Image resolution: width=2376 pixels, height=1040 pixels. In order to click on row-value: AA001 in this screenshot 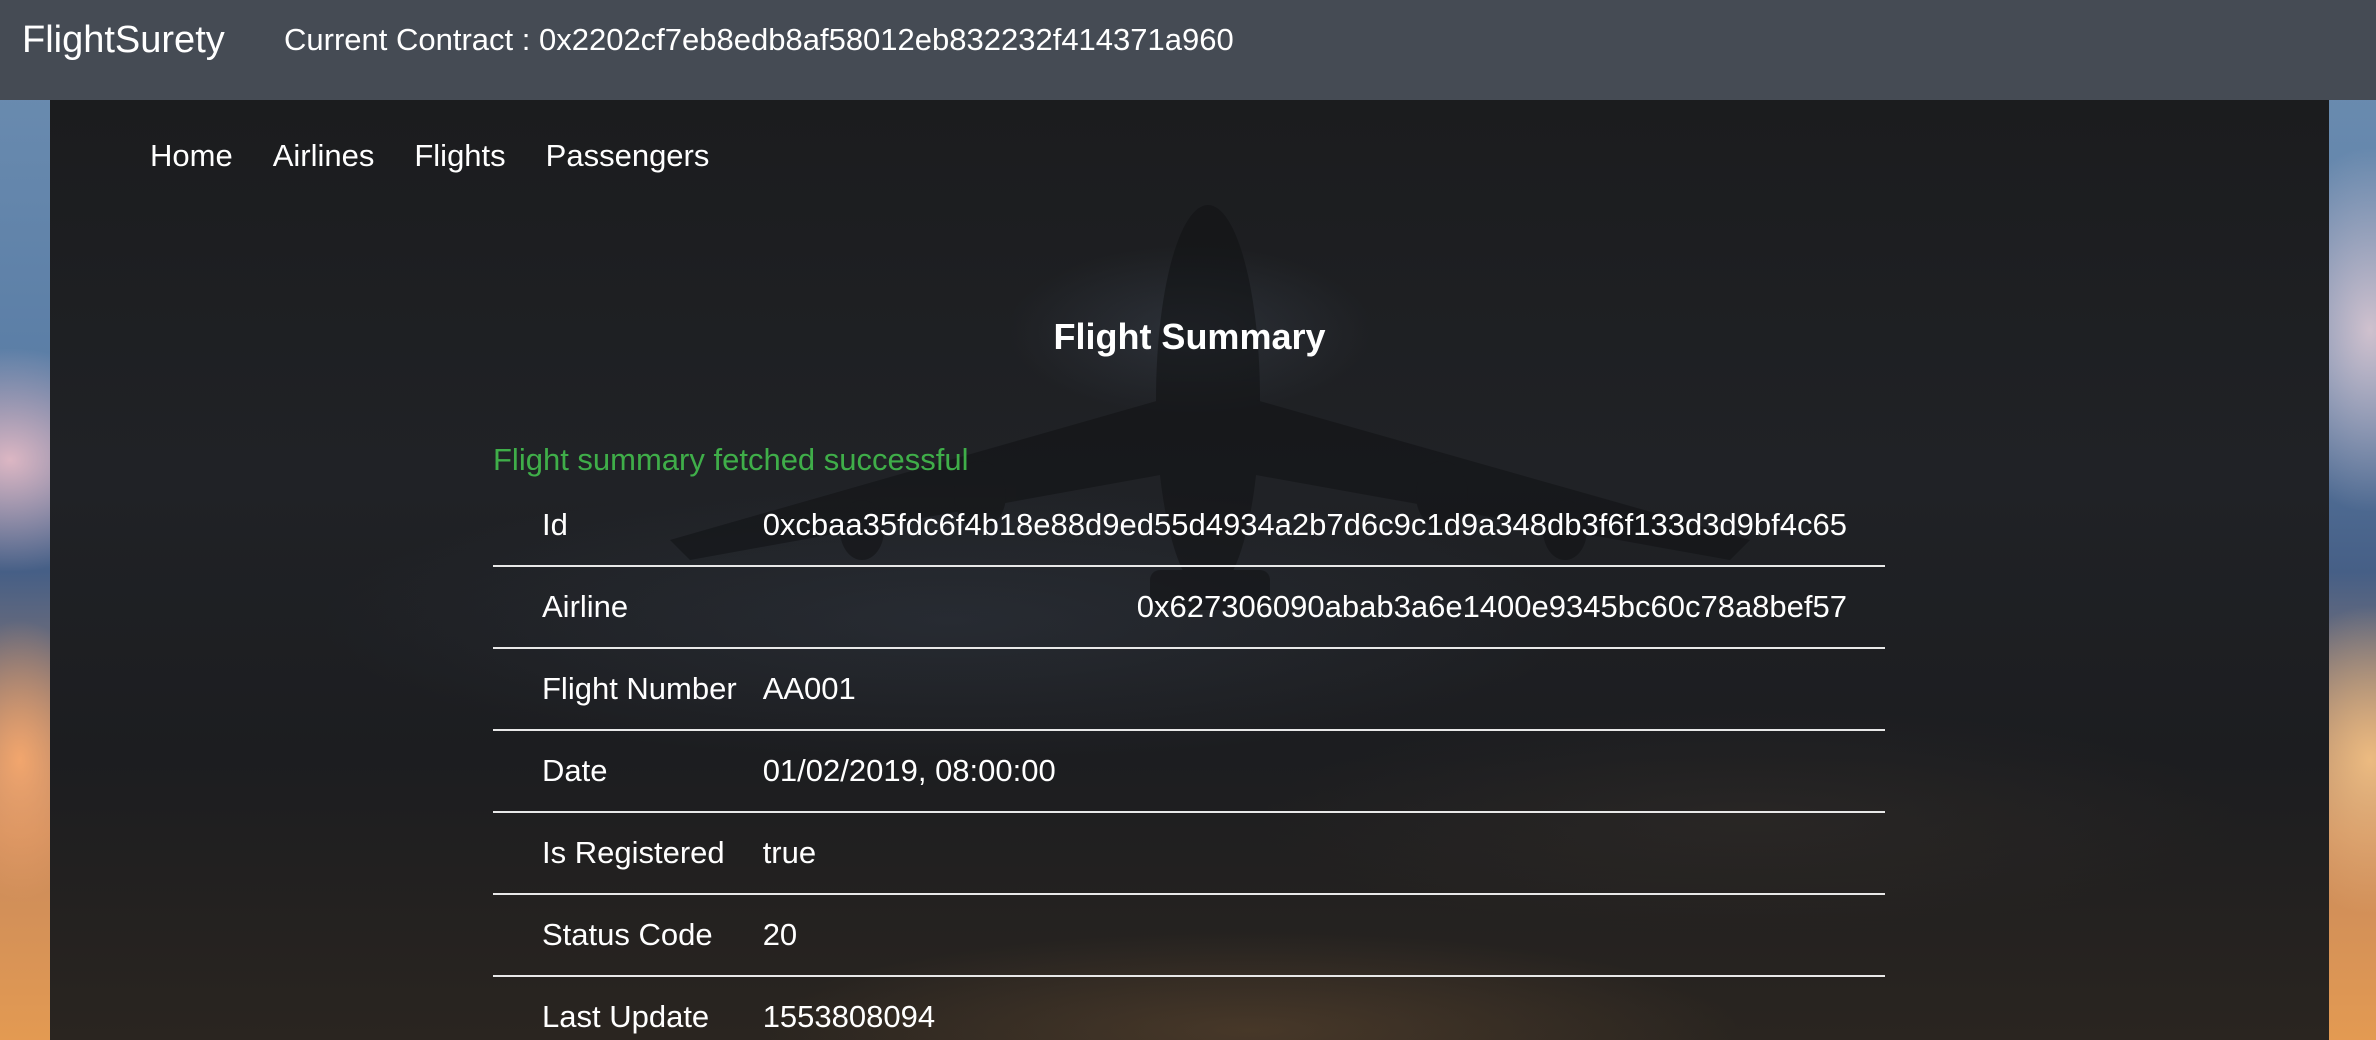, I will do `click(809, 688)`.